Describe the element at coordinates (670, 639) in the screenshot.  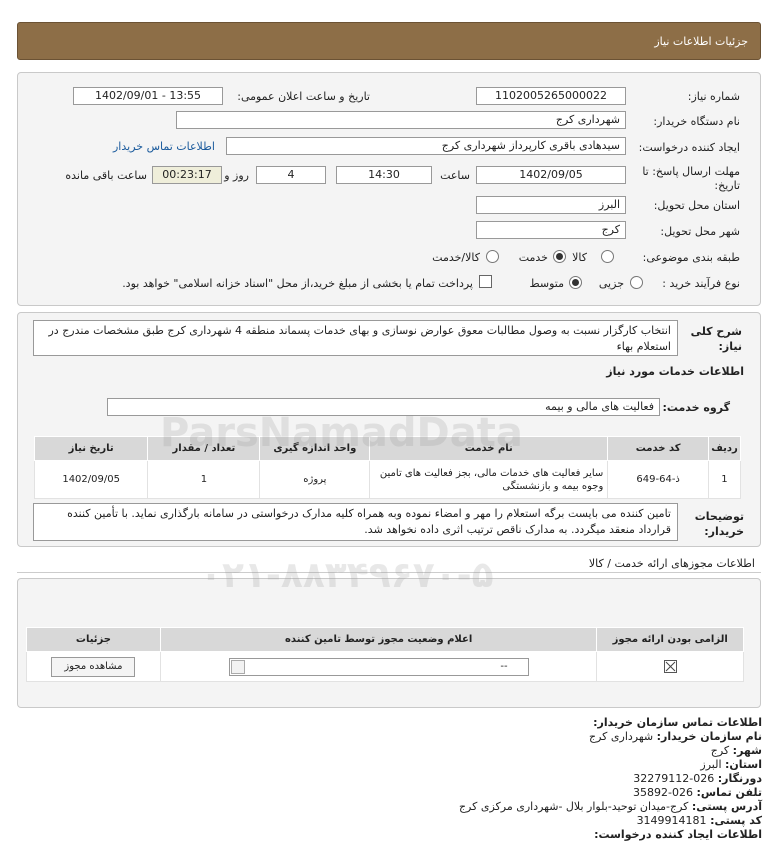
I see `col-permit-required: الزامی بودن ارائه مجوز` at that location.